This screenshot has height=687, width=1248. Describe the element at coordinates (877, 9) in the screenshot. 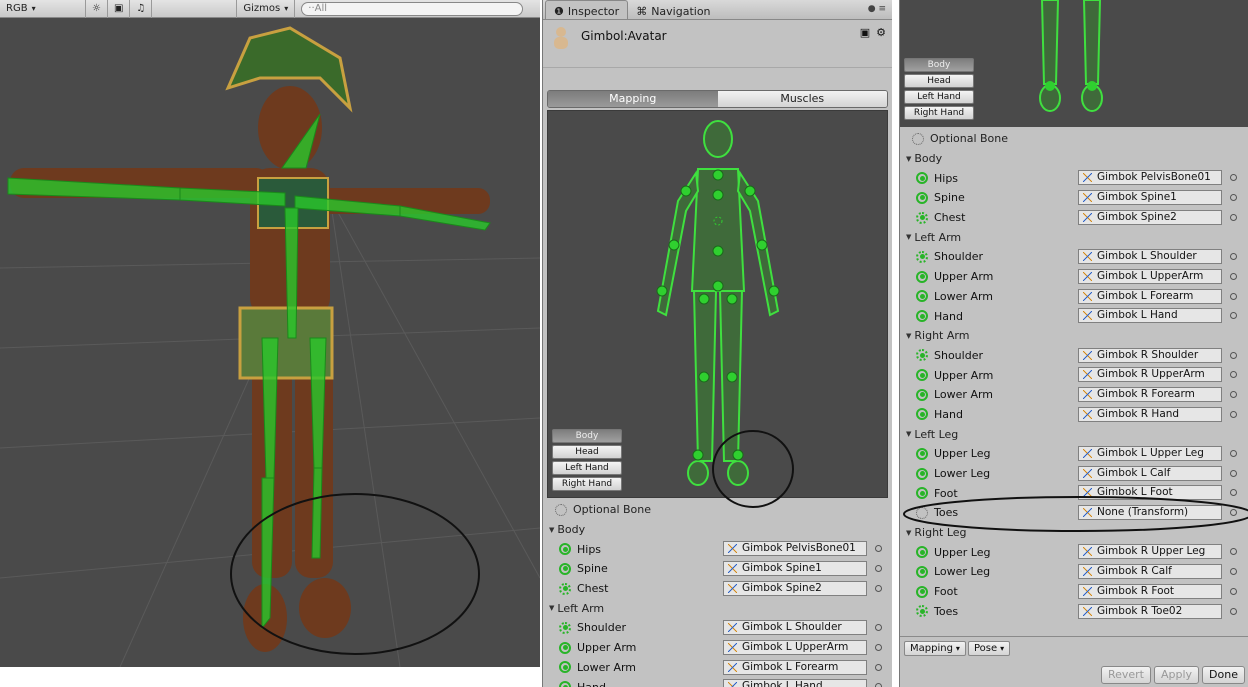

I see `lock-icon: ● ≡` at that location.